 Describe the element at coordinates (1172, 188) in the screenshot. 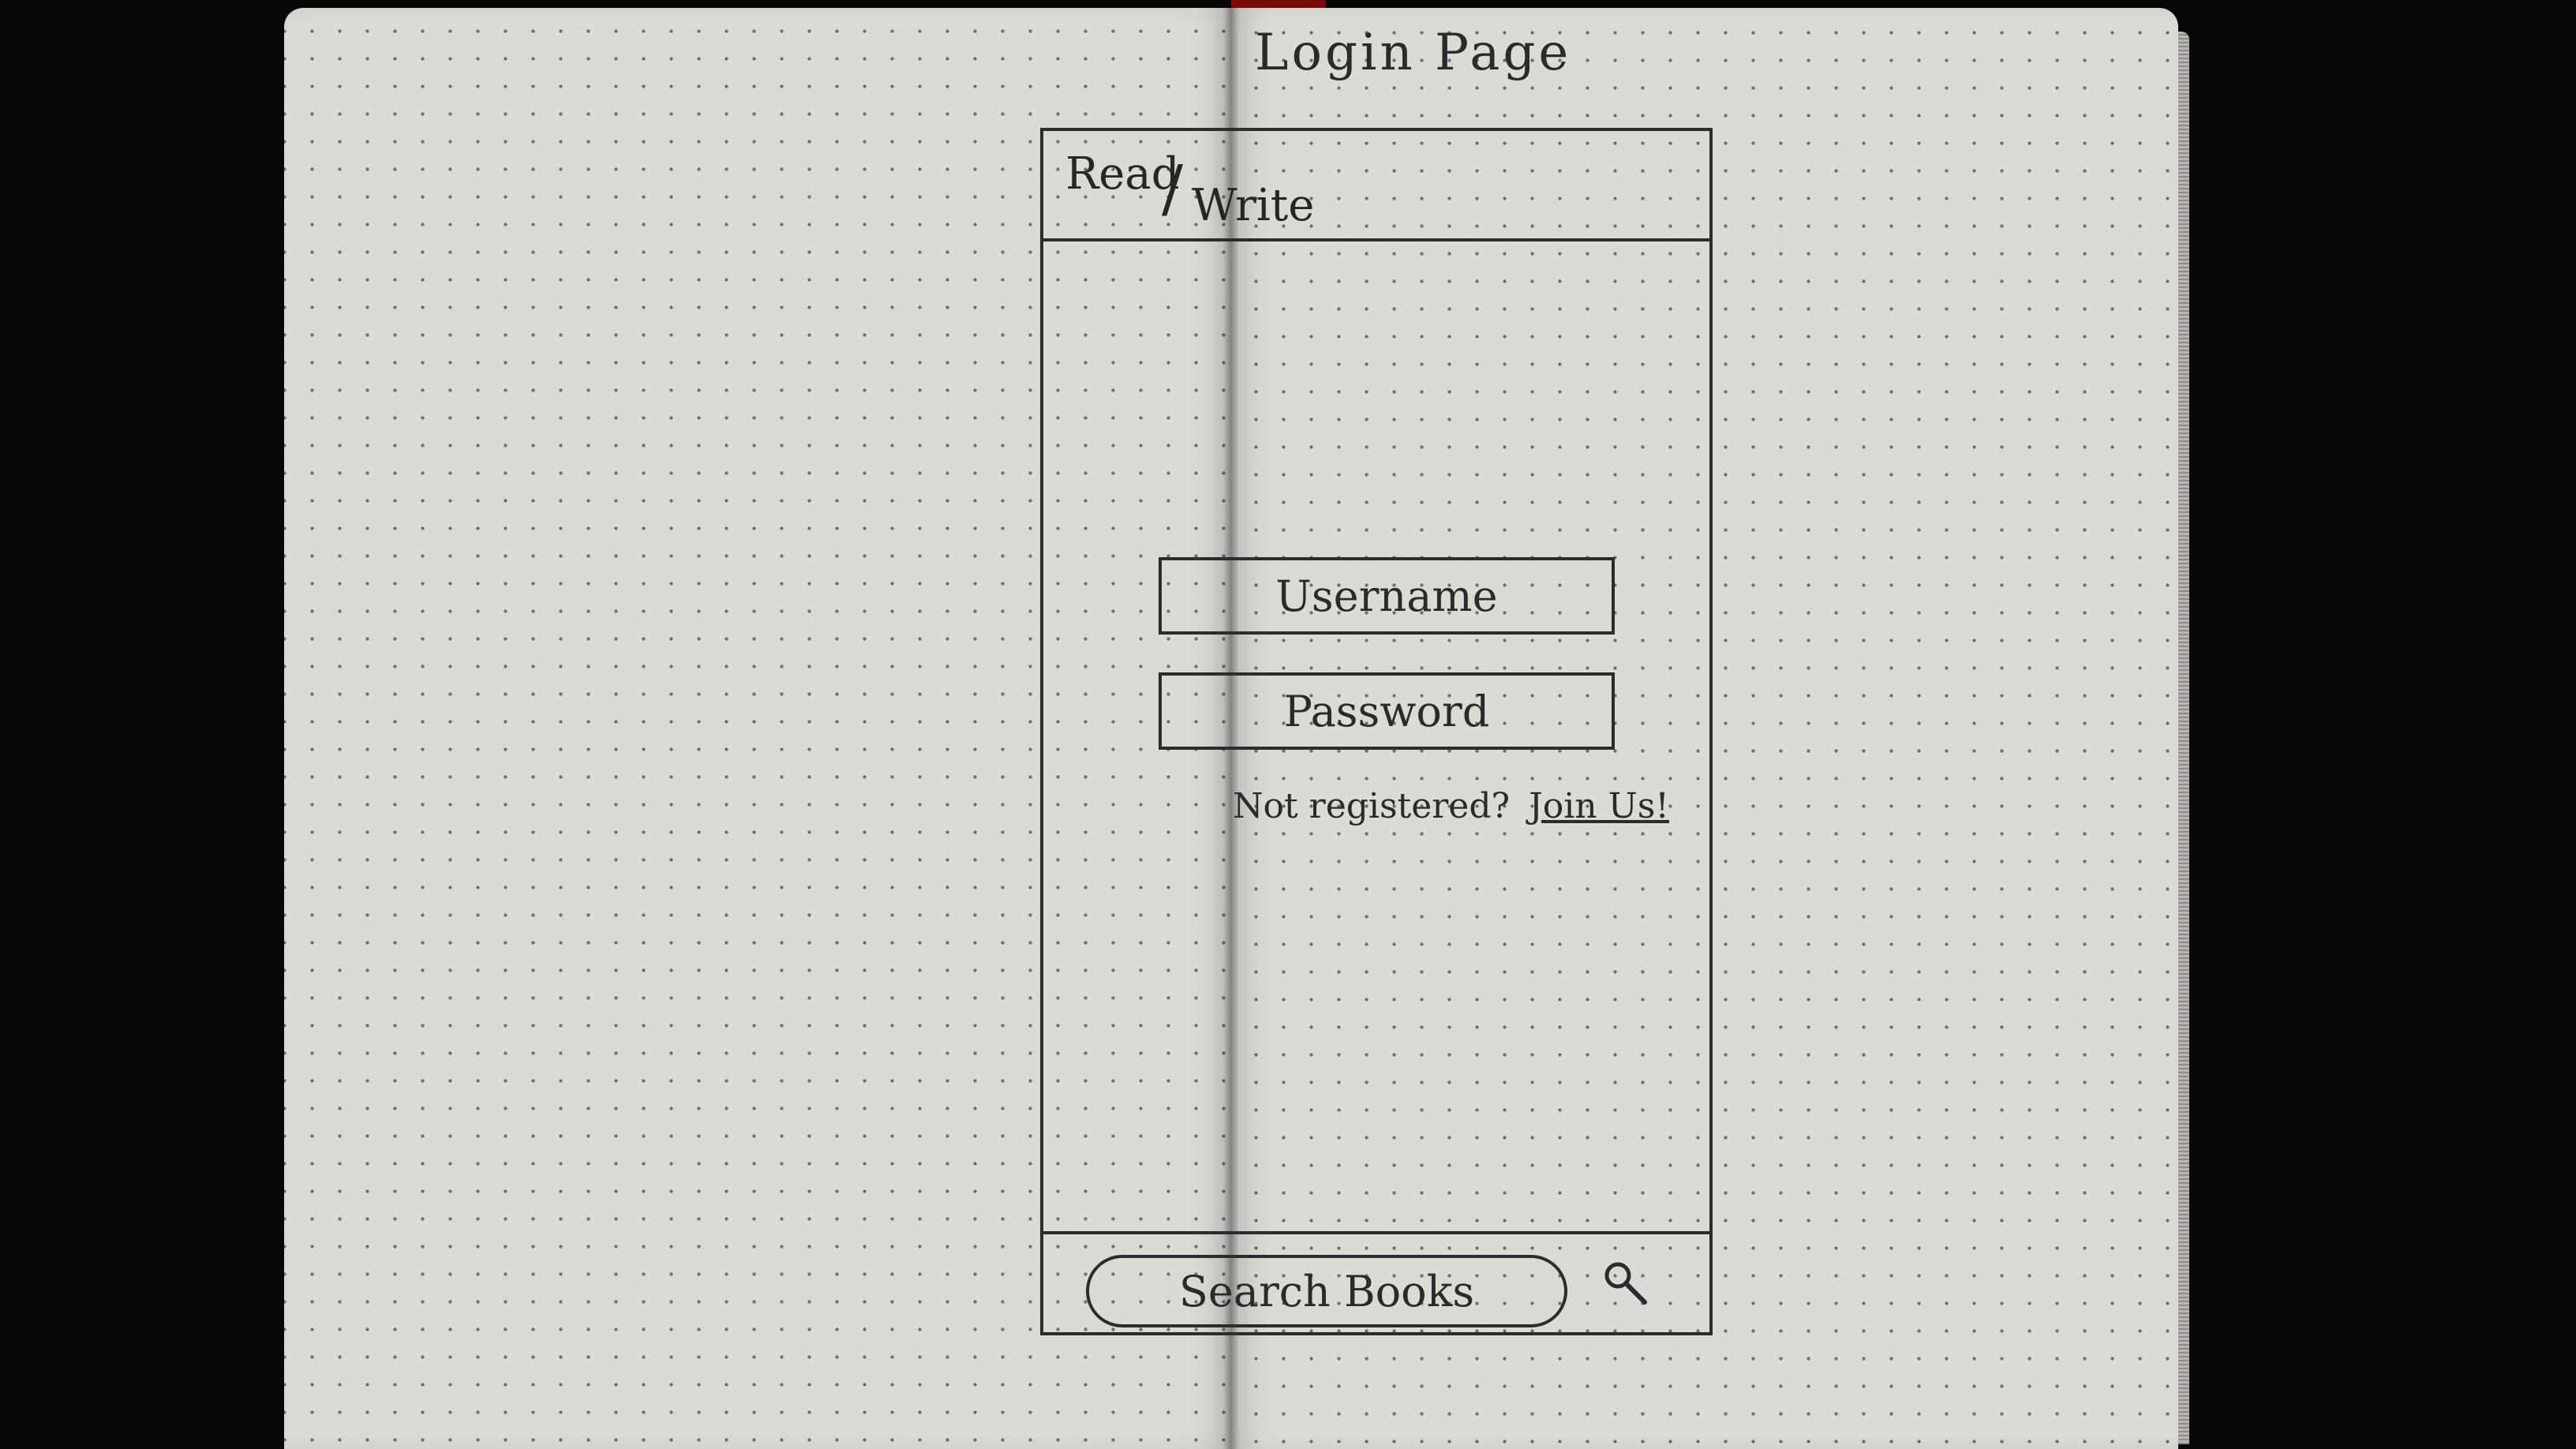

I see `brand-slash: /` at that location.